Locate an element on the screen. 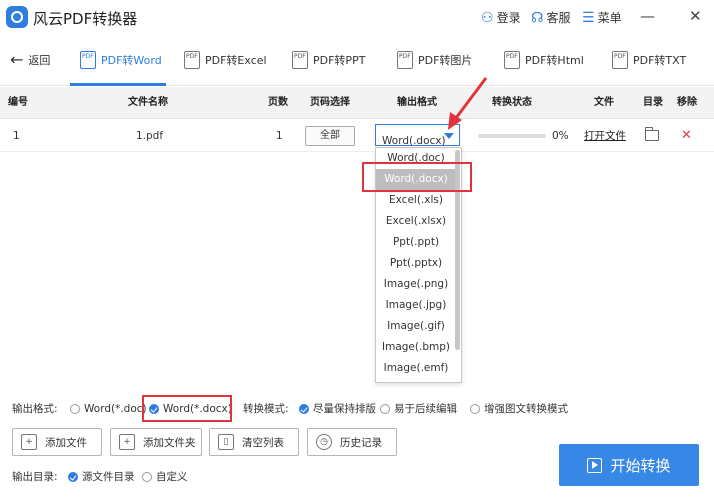 This screenshot has width=714, height=500. table-row: 1 1.pdf 1 全部 Word(.docx) 0% 打开文件 ✕ is located at coordinates (357, 136).